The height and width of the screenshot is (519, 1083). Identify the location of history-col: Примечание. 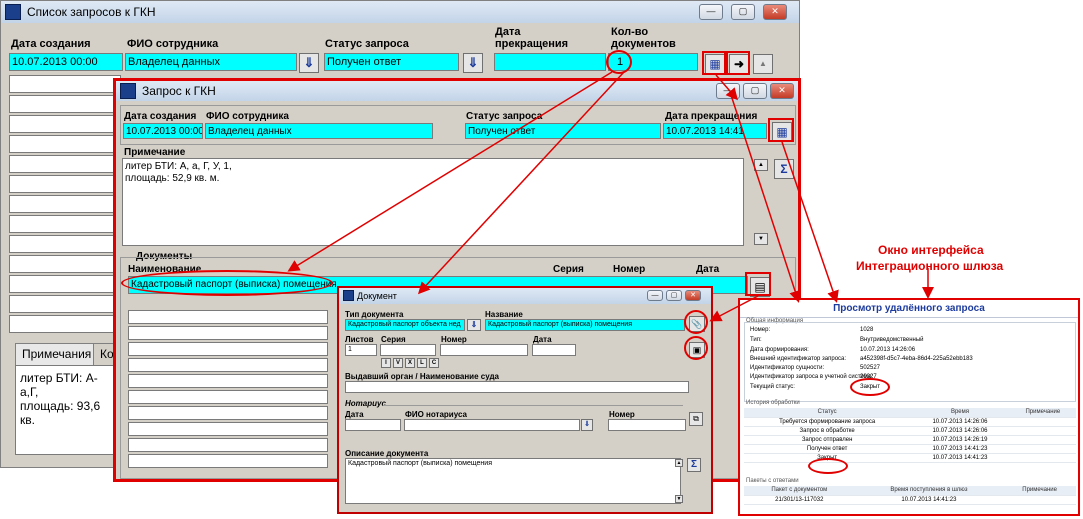
(1042, 413).